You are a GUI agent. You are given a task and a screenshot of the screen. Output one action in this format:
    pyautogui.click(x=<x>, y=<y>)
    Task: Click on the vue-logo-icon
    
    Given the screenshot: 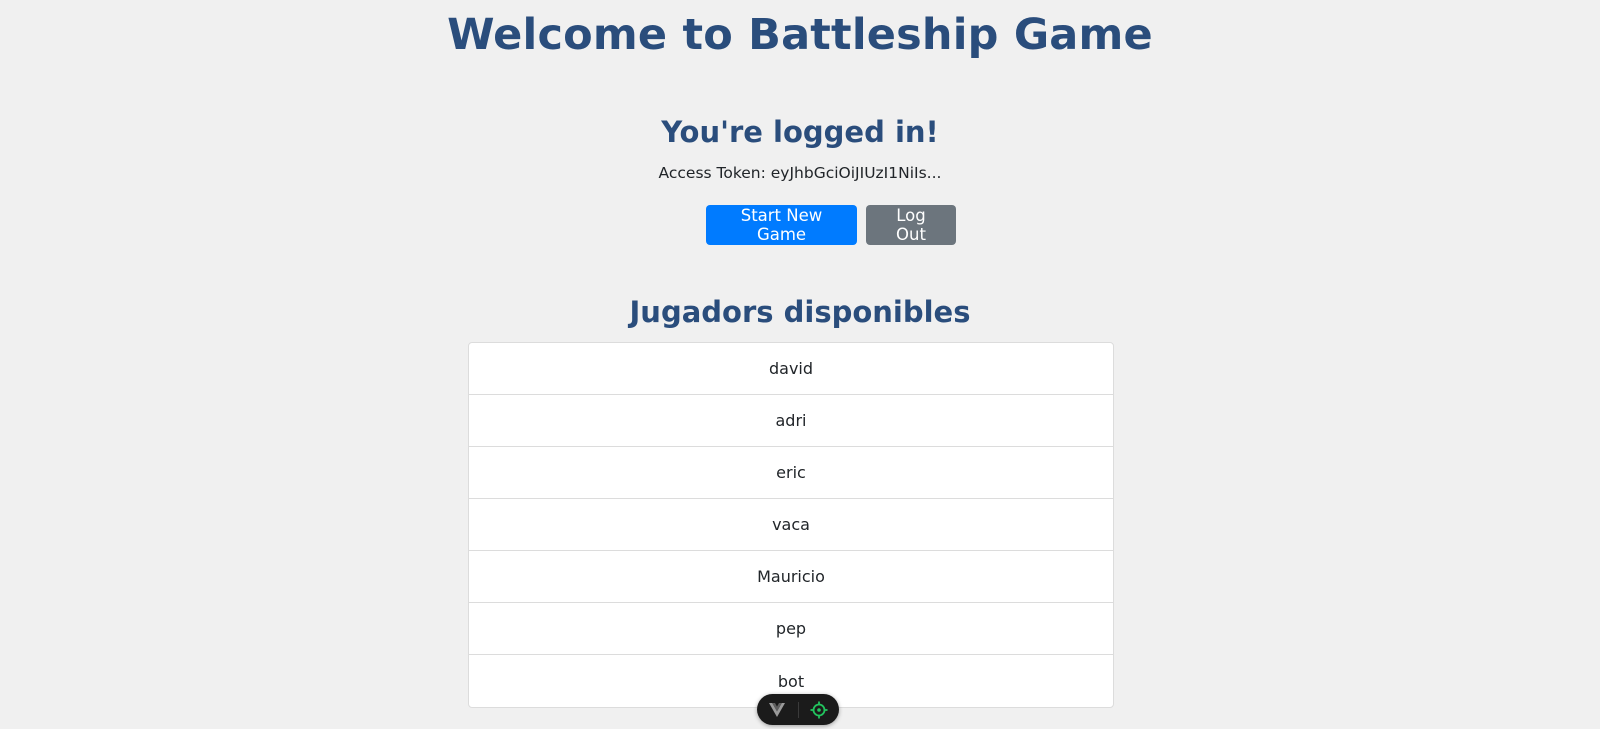 What is the action you would take?
    pyautogui.click(x=777, y=709)
    